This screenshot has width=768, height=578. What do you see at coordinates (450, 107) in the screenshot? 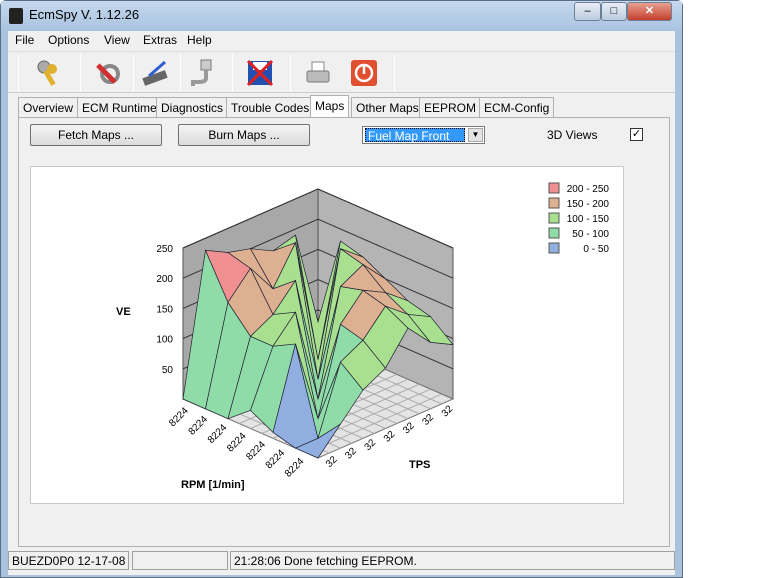
I see `tab-eeprom: EEPROM` at bounding box center [450, 107].